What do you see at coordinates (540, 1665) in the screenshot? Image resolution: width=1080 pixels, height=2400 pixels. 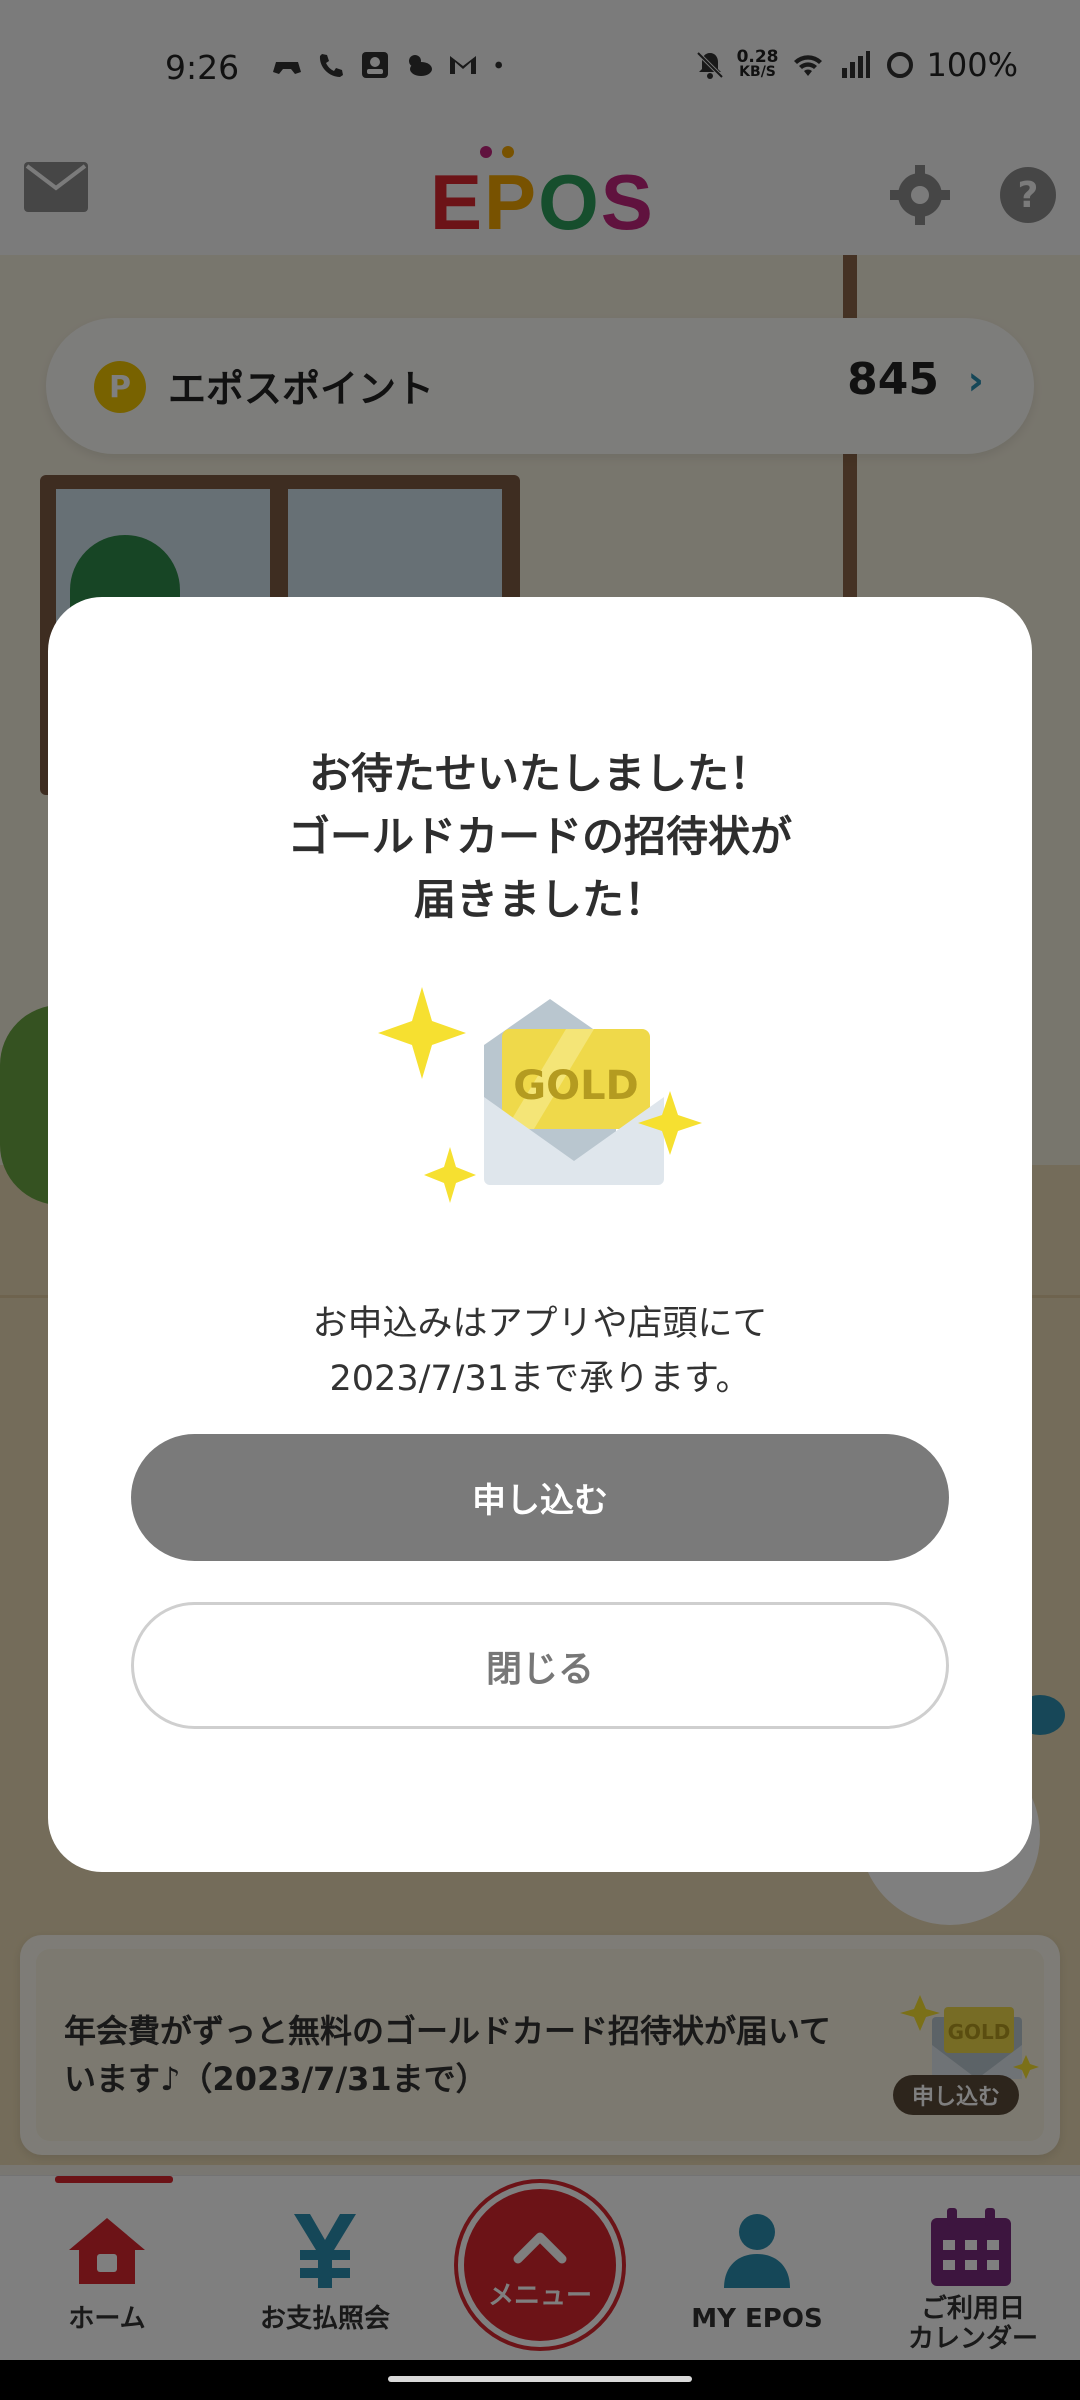 I see `close-button: 閉じる` at bounding box center [540, 1665].